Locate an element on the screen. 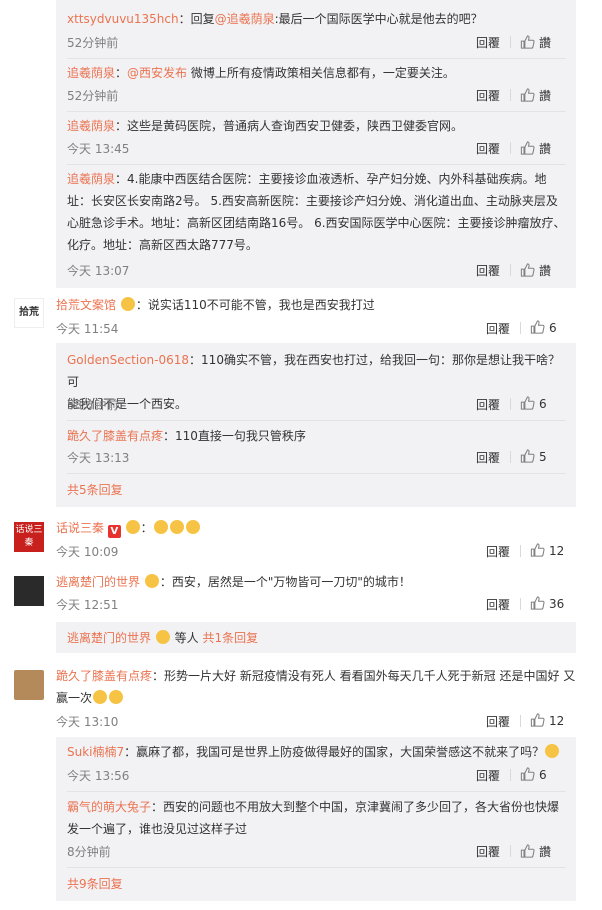 The width and height of the screenshot is (602, 910). list-item: 跪久了膝盖有点疼：110直接一句我只管秩序 is located at coordinates (186, 436).